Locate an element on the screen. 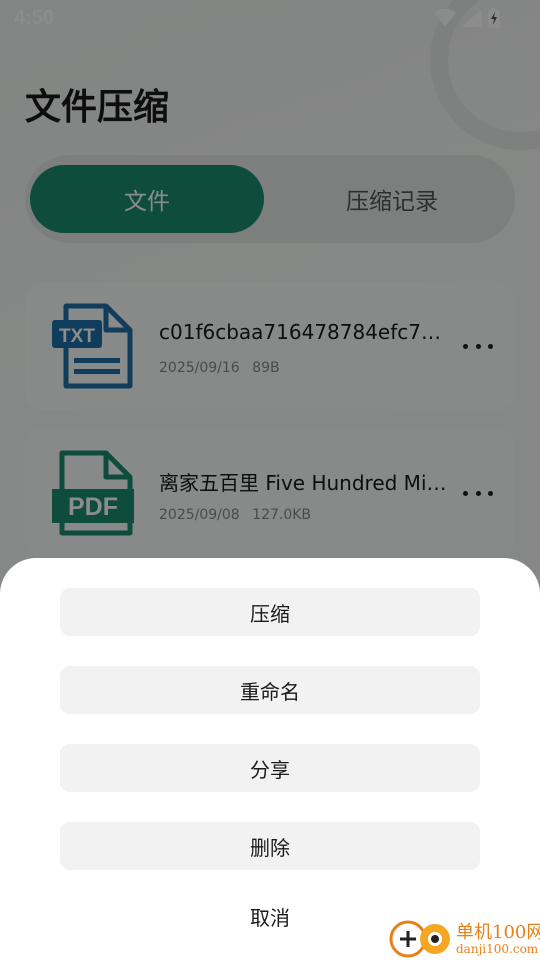 The image size is (540, 960). watermark-url: danji100.com is located at coordinates (497, 949).